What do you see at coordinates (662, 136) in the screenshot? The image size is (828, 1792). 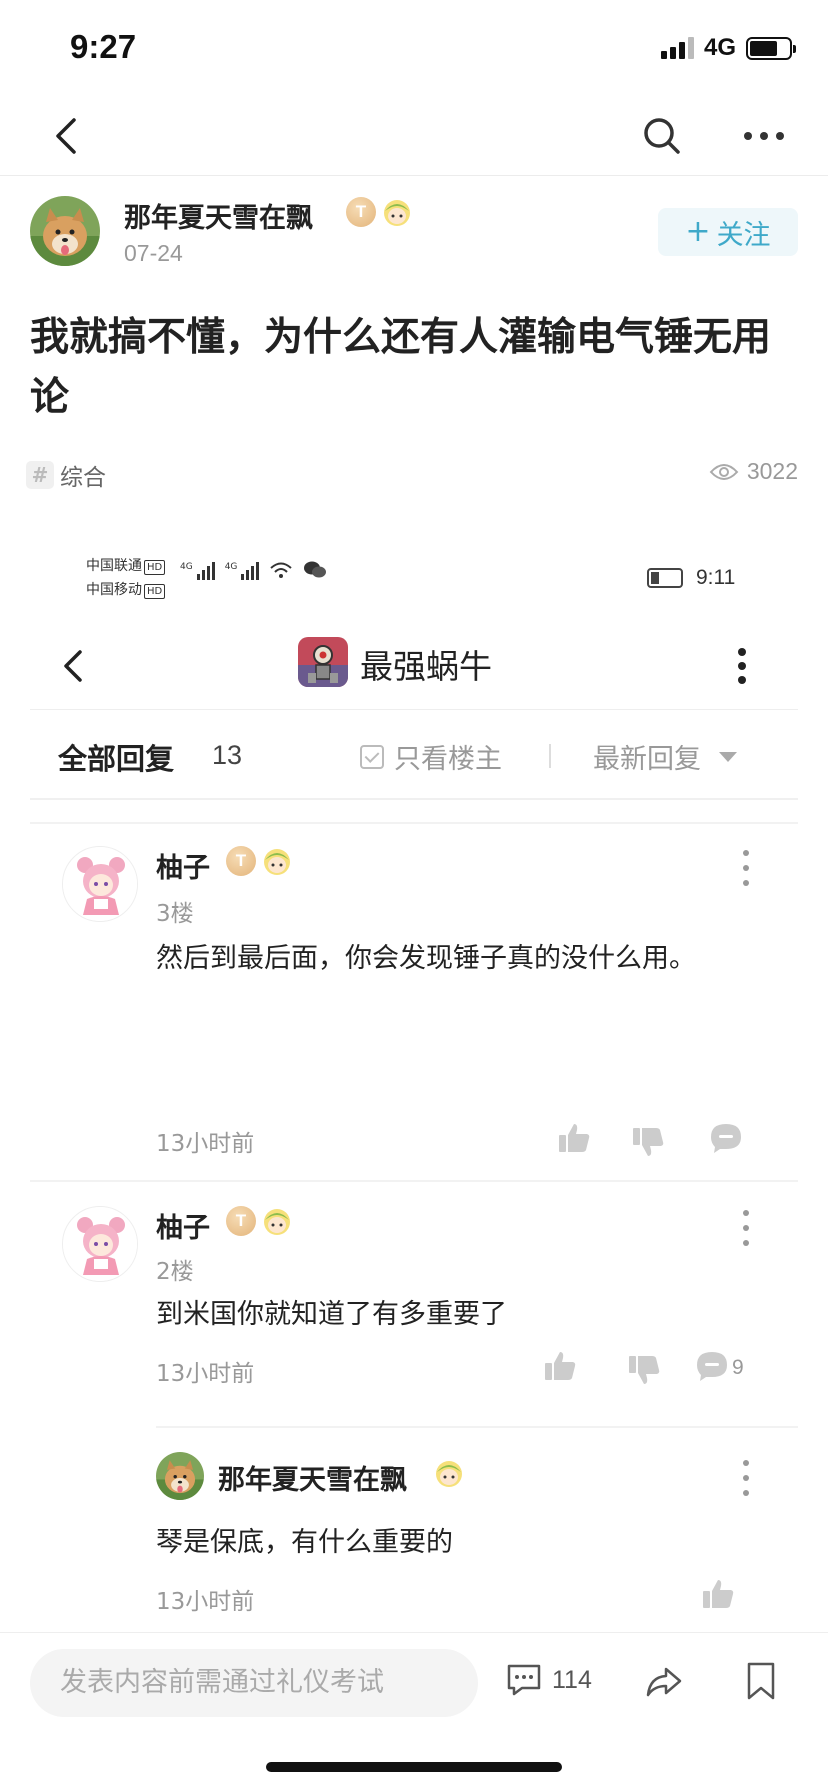 I see `search-button` at bounding box center [662, 136].